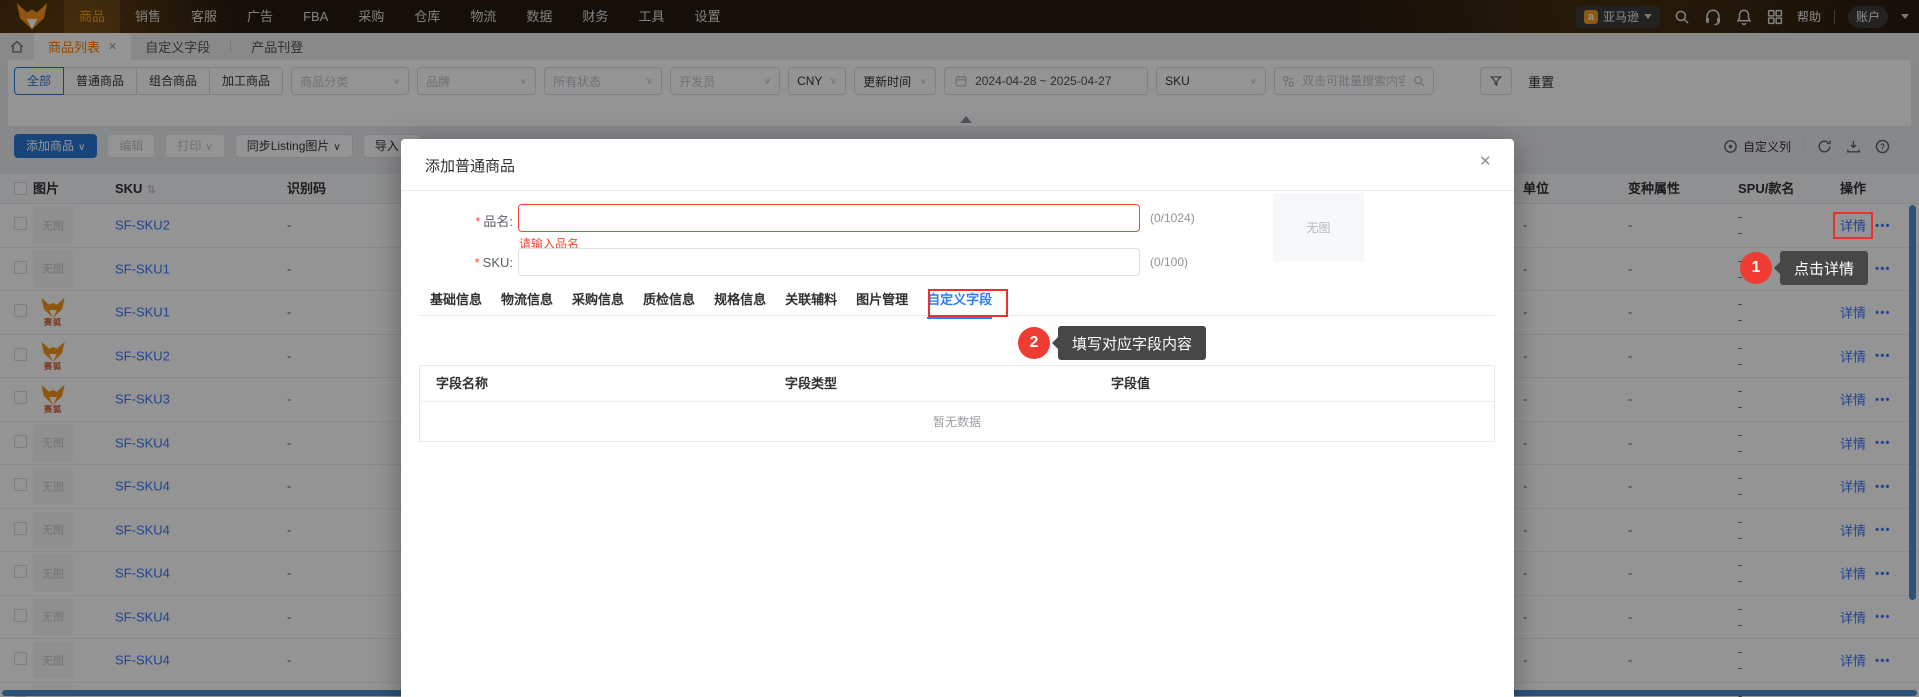 The image size is (1919, 697). Describe the element at coordinates (1821, 268) in the screenshot. I see `annotation-tooltip-1: 点击详情` at that location.